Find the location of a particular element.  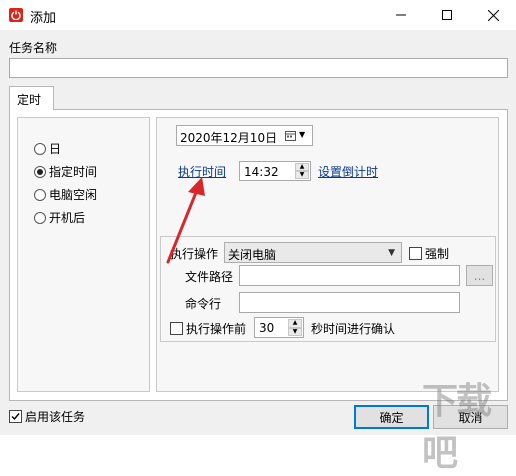

action-label: 执行操作 is located at coordinates (194, 254).